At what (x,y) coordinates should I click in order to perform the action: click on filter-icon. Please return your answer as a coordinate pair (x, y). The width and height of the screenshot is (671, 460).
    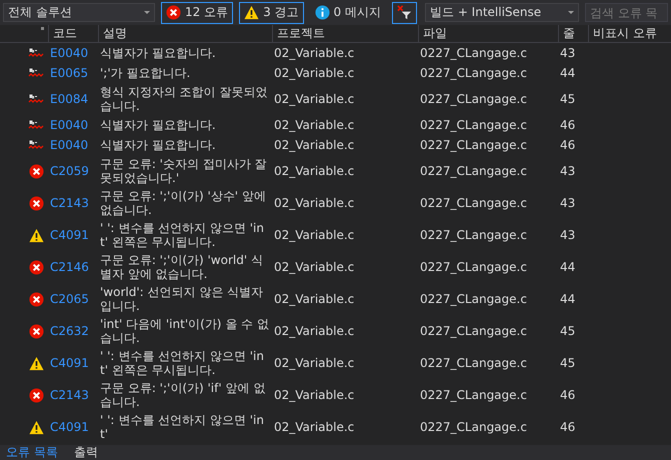
    Looking at the image, I should click on (404, 12).